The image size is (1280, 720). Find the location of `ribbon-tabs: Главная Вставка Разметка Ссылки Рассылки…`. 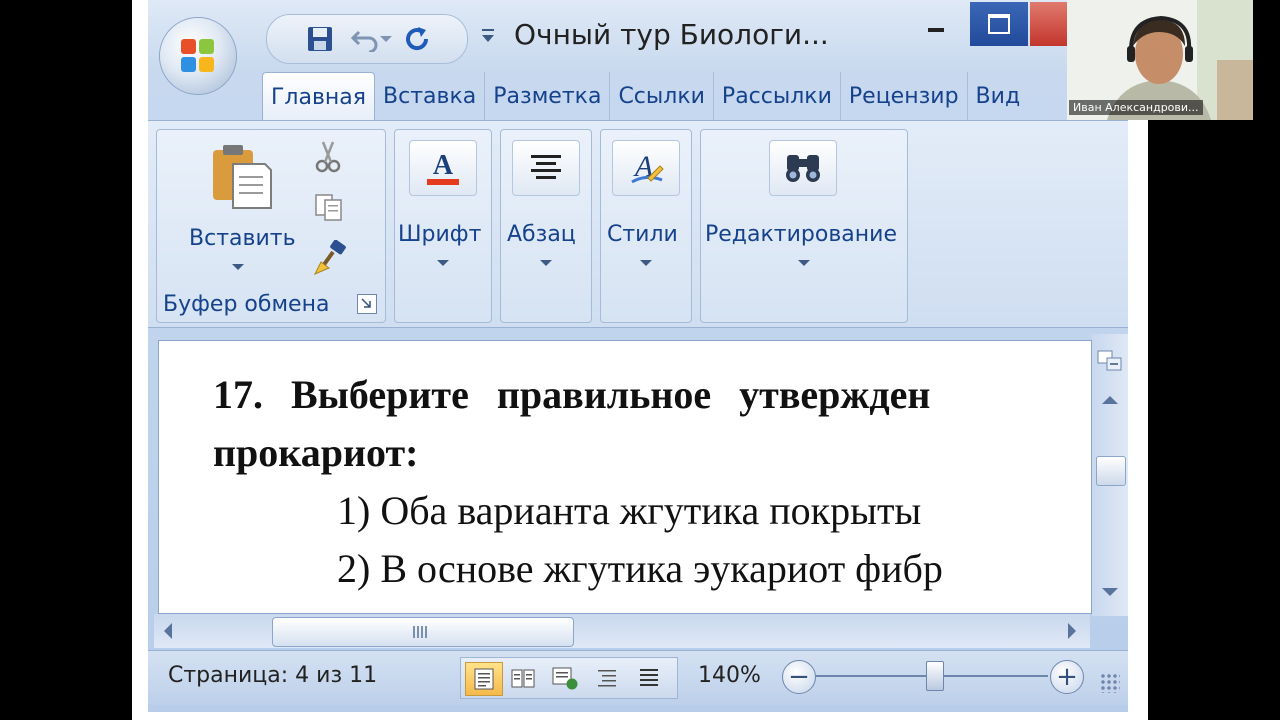

ribbon-tabs: Главная Вставка Разметка Ссылки Рассылки… is located at coordinates (645, 96).